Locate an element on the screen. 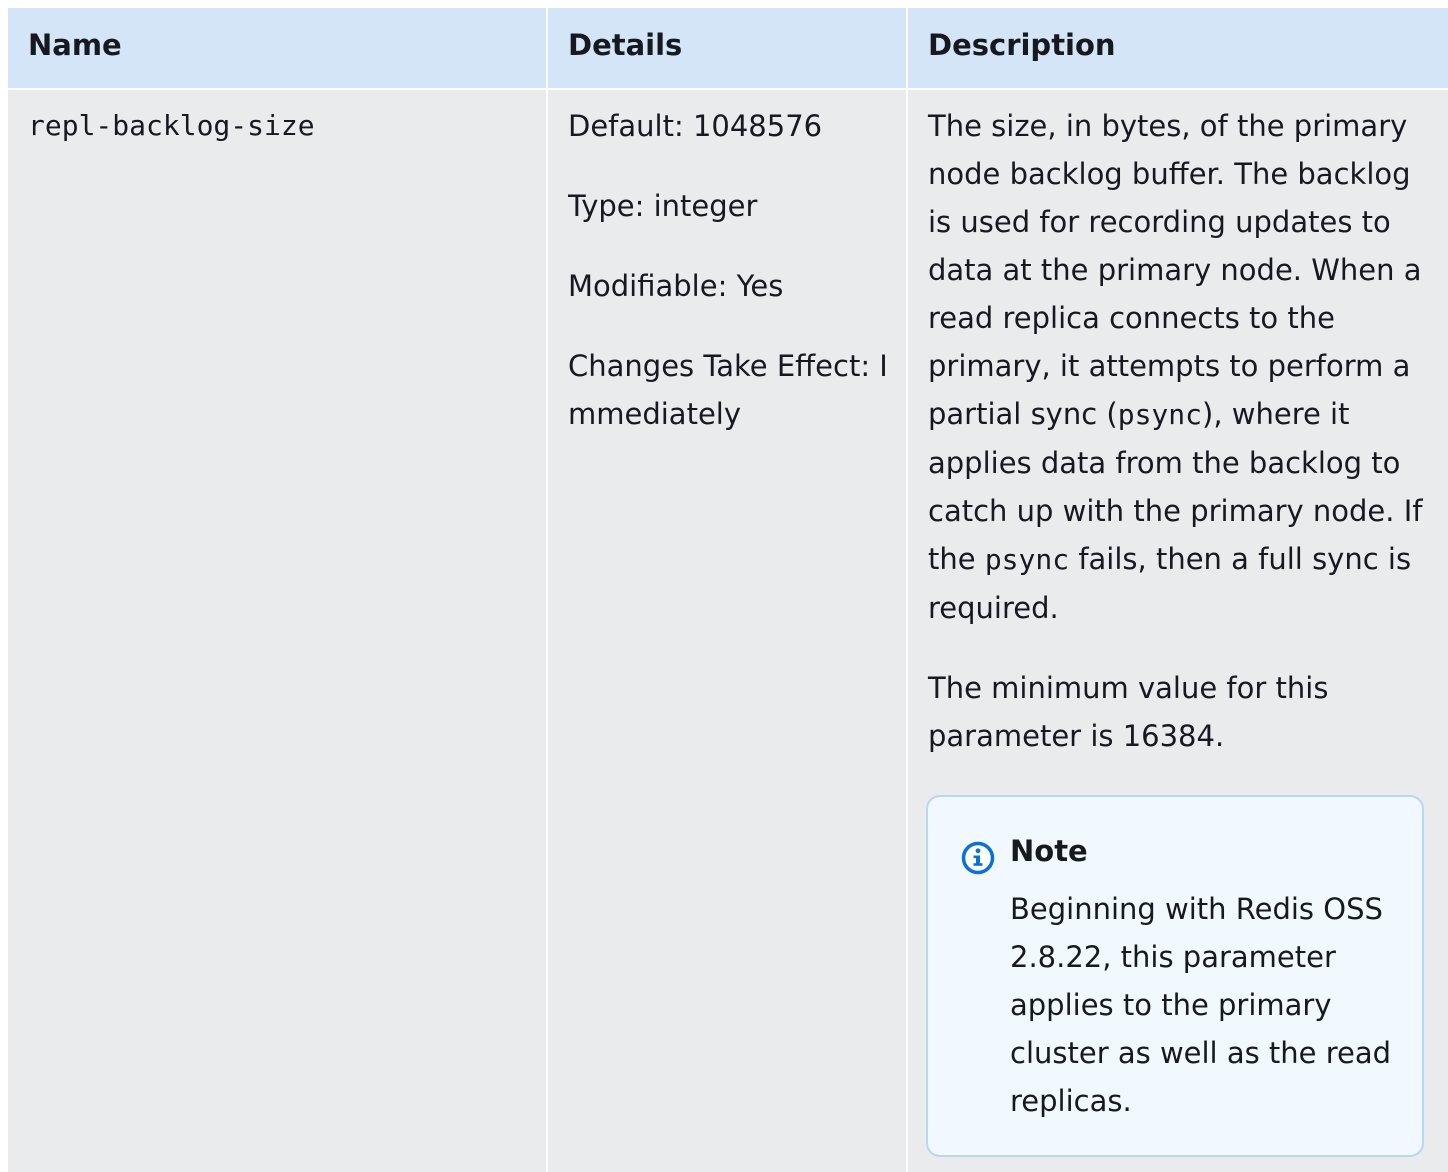 The width and height of the screenshot is (1448, 1172). header-name: Name is located at coordinates (75, 45).